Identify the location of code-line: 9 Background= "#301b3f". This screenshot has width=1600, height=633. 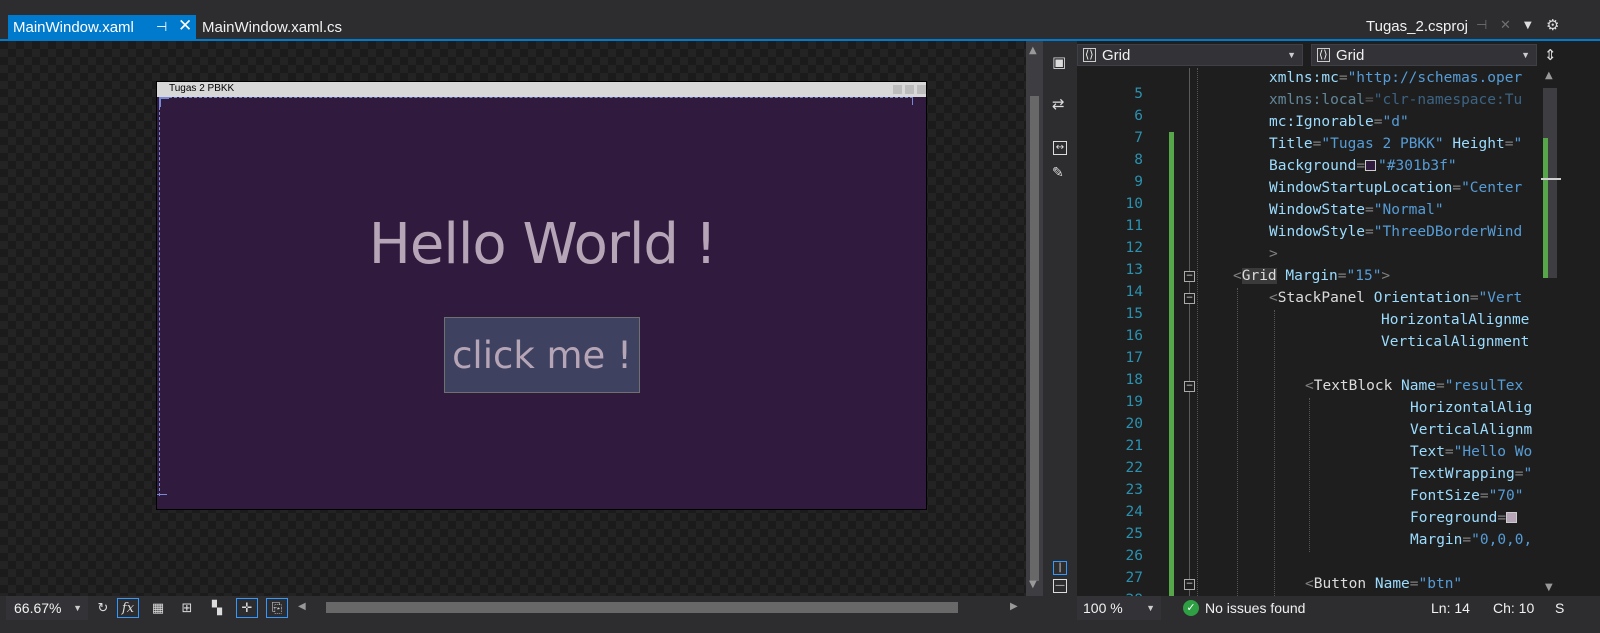
(1308, 174).